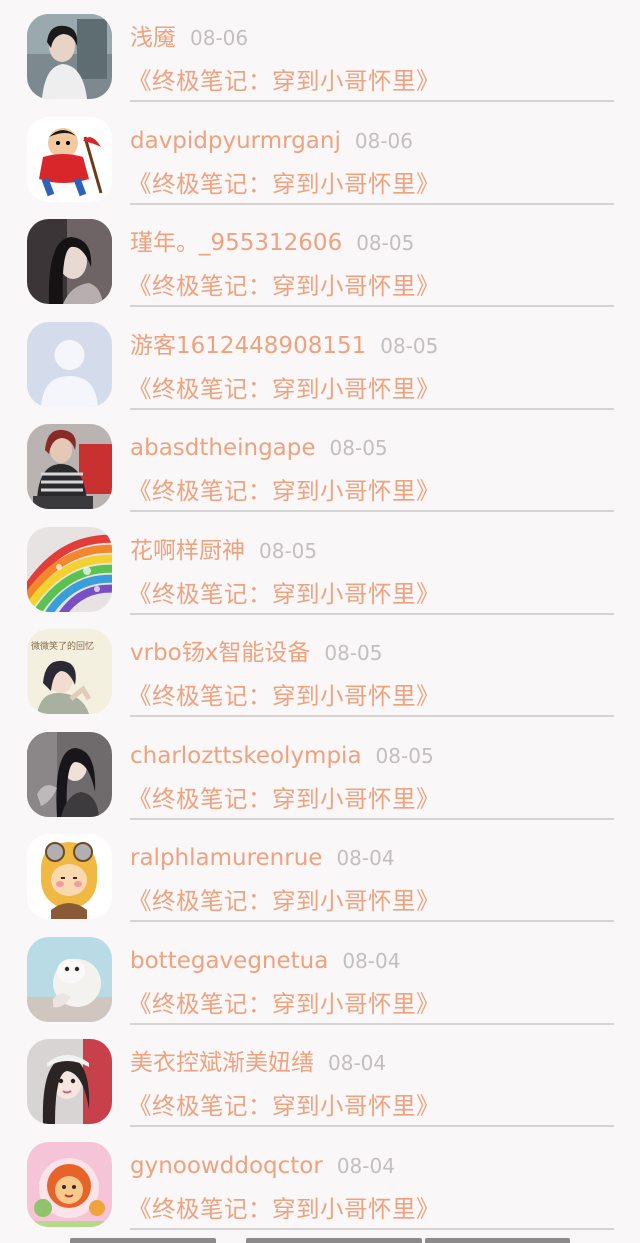 This screenshot has width=640, height=1243. I want to click on name-line: 浅魇 08-06, so click(189, 38).